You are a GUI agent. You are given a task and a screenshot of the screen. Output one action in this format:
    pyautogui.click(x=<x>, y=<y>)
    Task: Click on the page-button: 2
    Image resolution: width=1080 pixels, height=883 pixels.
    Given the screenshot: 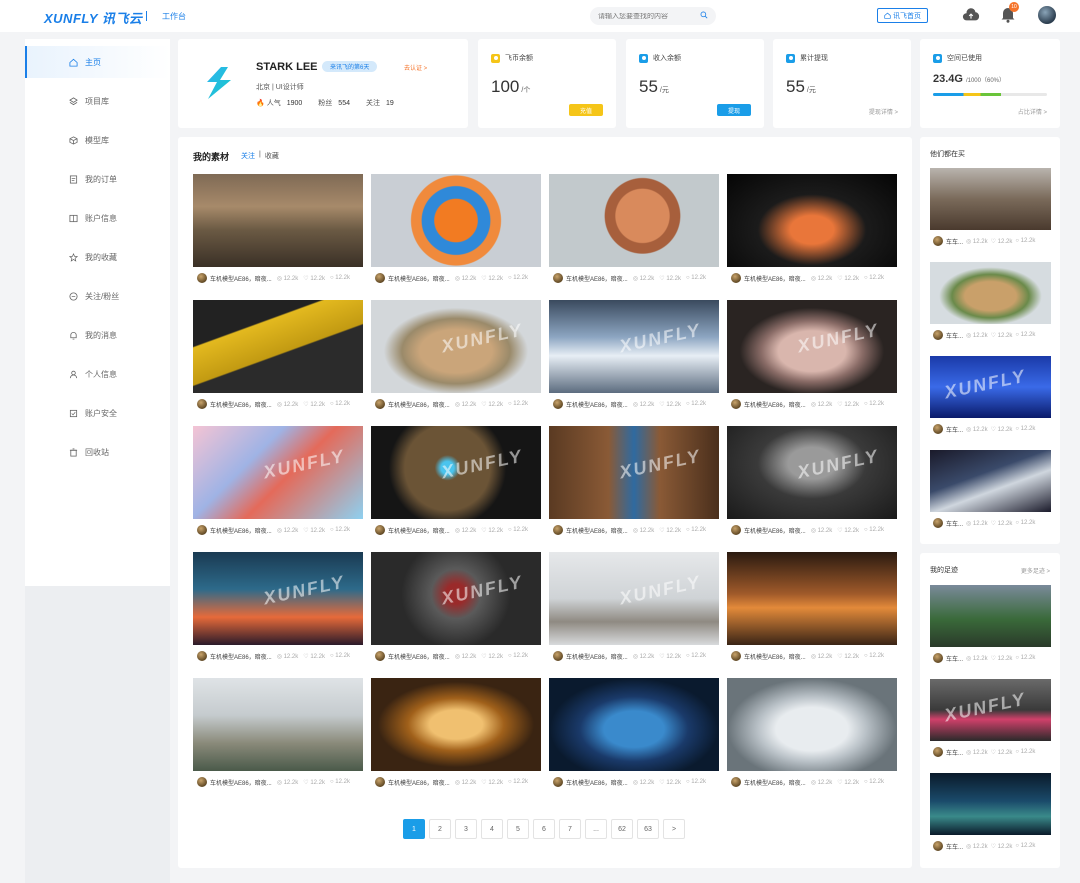 What is the action you would take?
    pyautogui.click(x=440, y=829)
    